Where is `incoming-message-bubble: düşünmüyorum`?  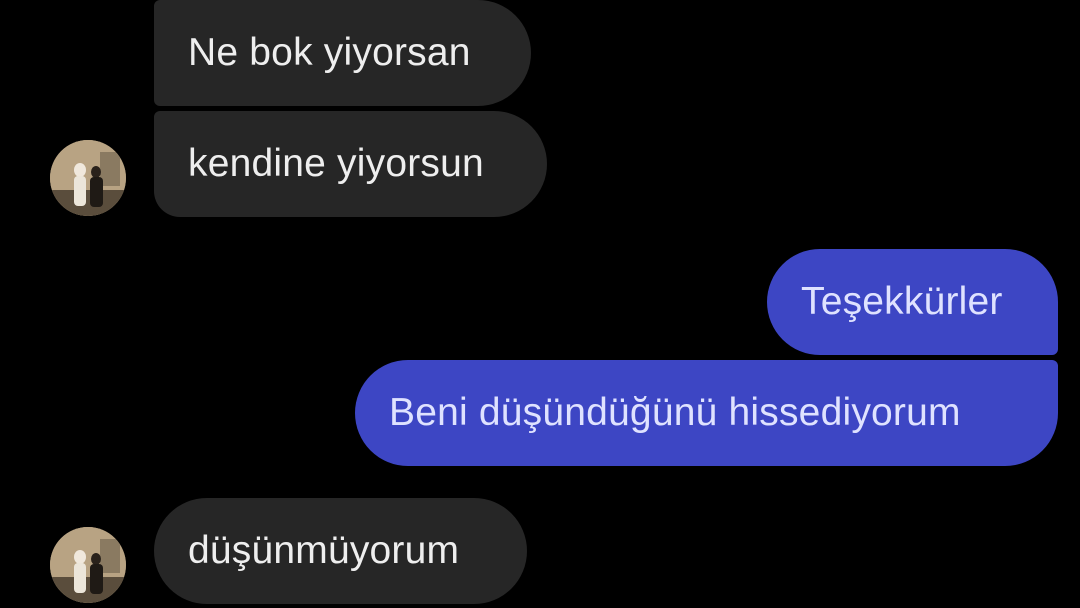 incoming-message-bubble: düşünmüyorum is located at coordinates (340, 551).